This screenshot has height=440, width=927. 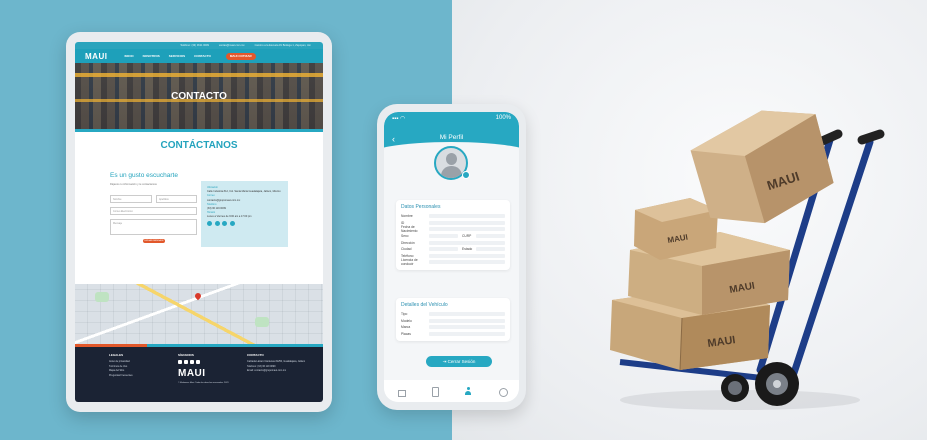 I want to click on field-row: Modelo, so click(x=453, y=321).